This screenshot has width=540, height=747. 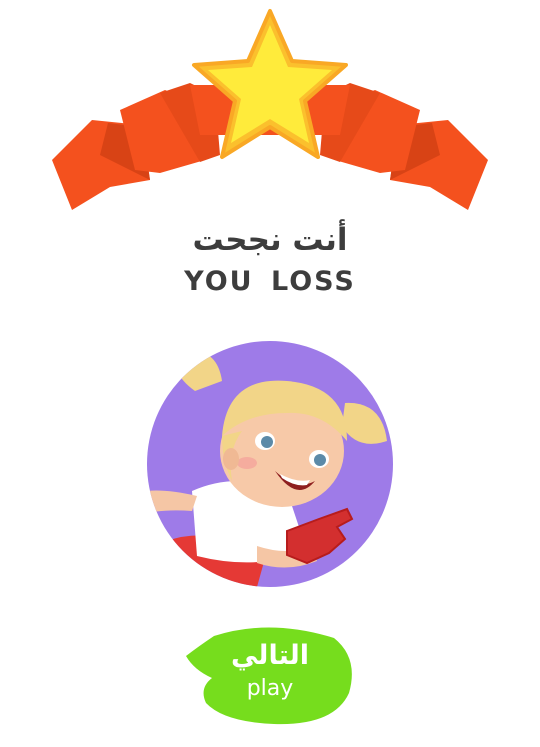 What do you see at coordinates (270, 281) in the screenshot?
I see `result-title-english: YOU LOSS` at bounding box center [270, 281].